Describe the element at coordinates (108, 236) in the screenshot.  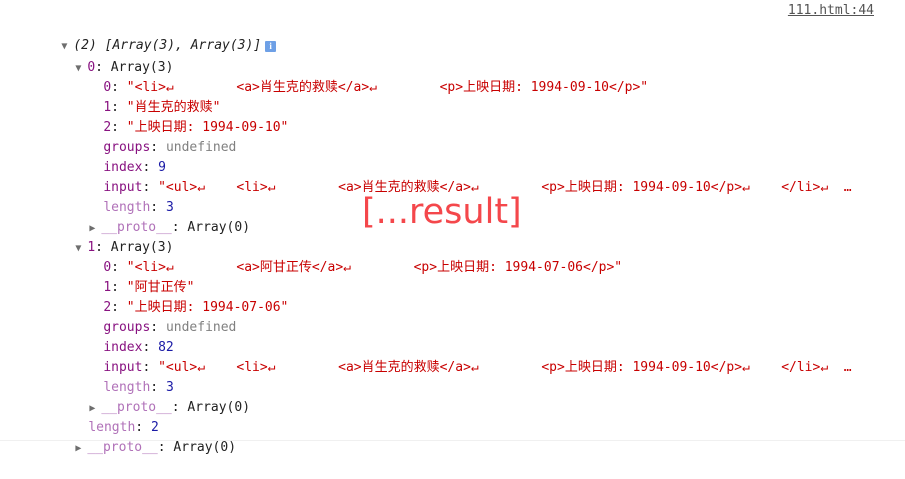
I see `array-item-1-header: ▼ 1: Array(3)` at that location.